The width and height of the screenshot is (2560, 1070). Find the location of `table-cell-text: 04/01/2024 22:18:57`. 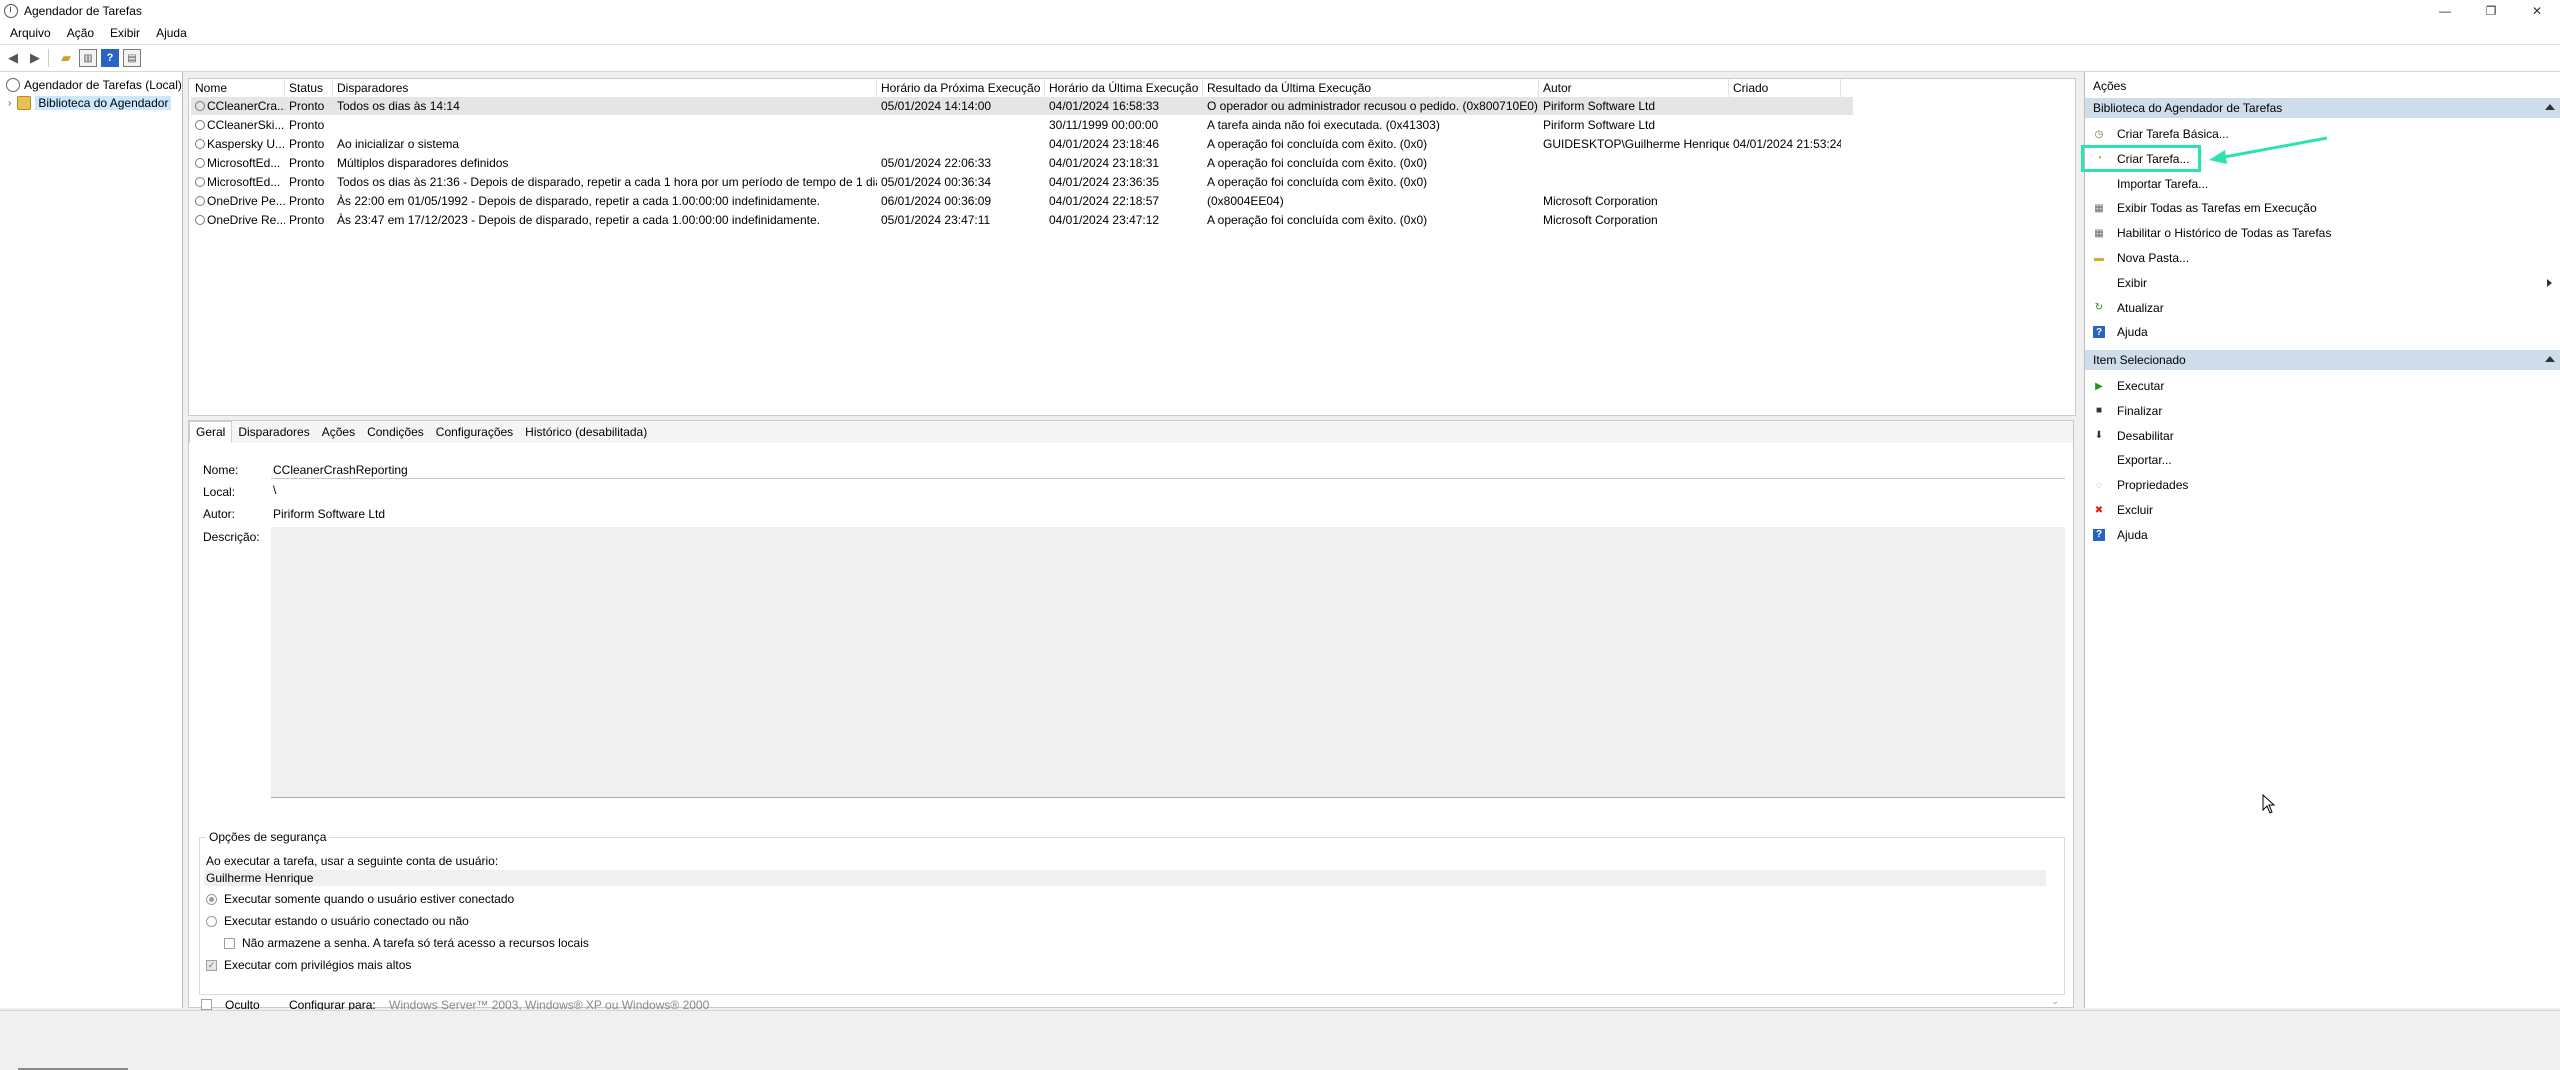

table-cell-text: 04/01/2024 22:18:57 is located at coordinates (1104, 201).